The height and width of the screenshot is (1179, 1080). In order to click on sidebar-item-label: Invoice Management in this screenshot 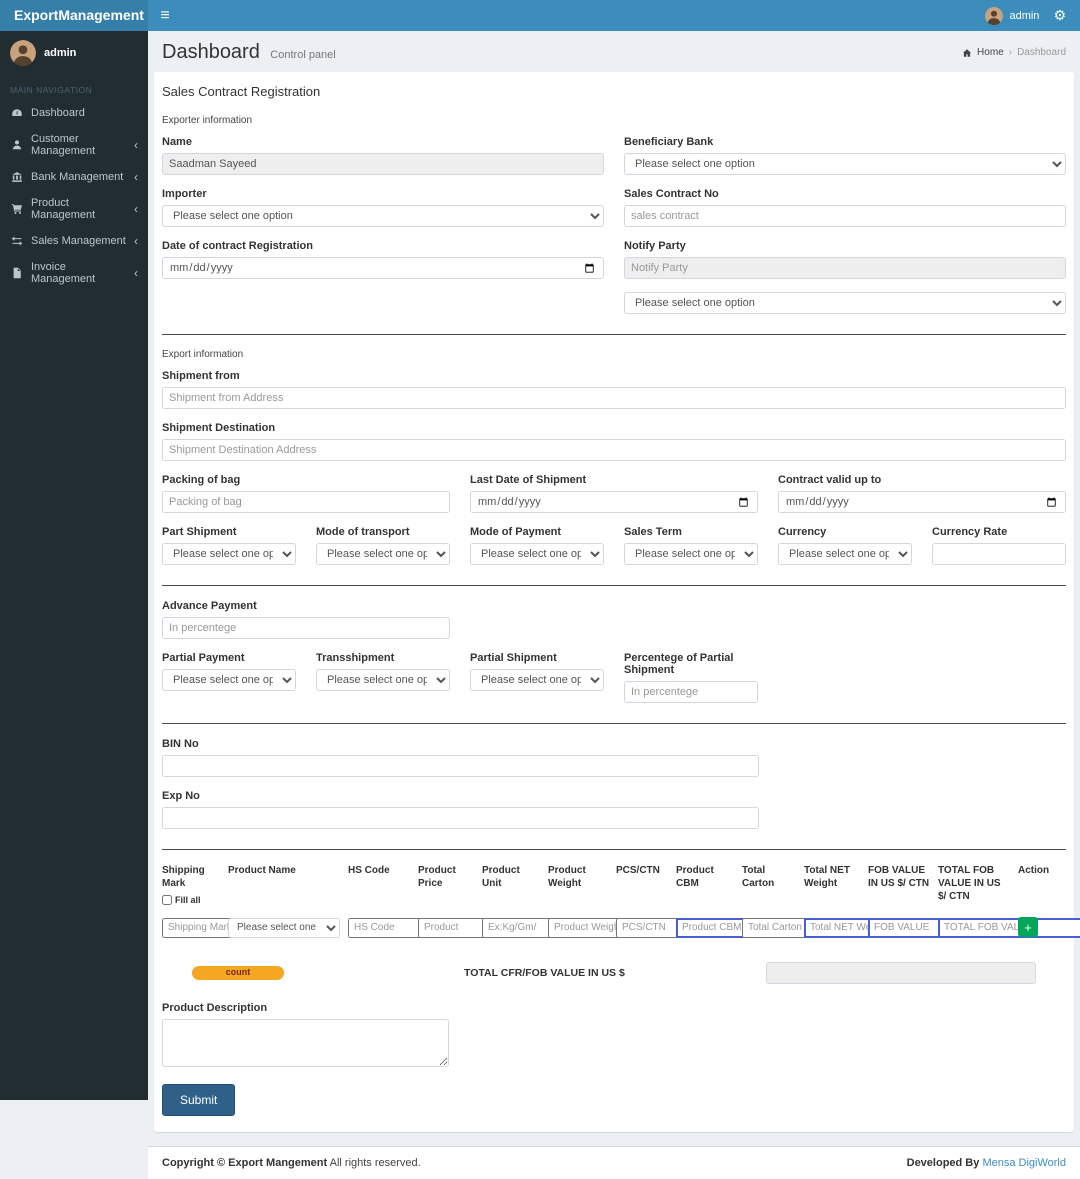, I will do `click(63, 273)`.